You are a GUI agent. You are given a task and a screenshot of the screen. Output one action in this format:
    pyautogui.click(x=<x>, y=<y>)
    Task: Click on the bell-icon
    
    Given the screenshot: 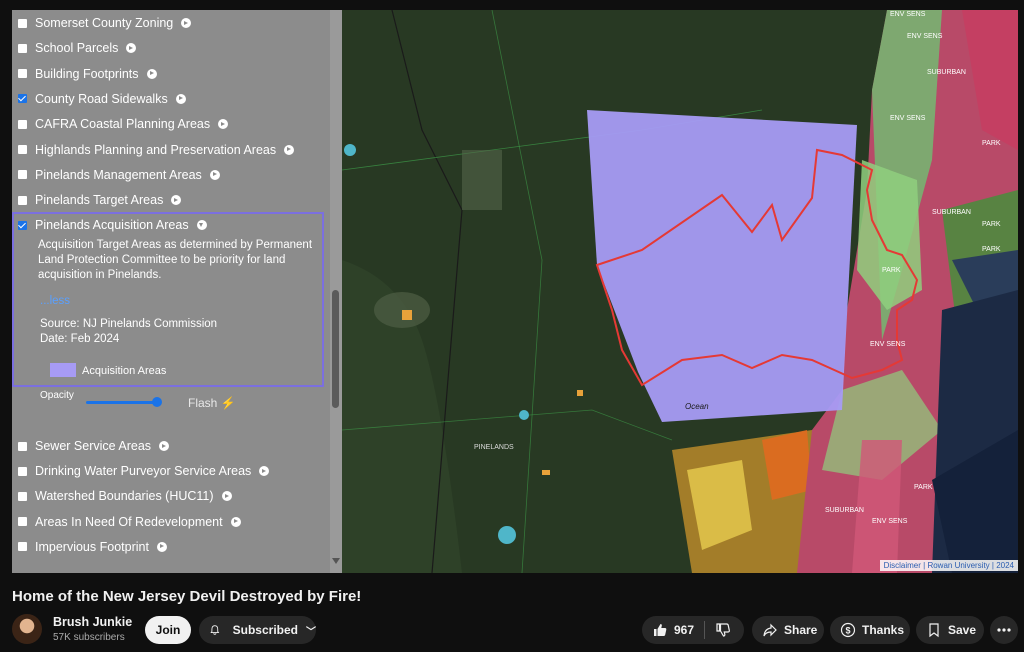 What is the action you would take?
    pyautogui.click(x=215, y=630)
    